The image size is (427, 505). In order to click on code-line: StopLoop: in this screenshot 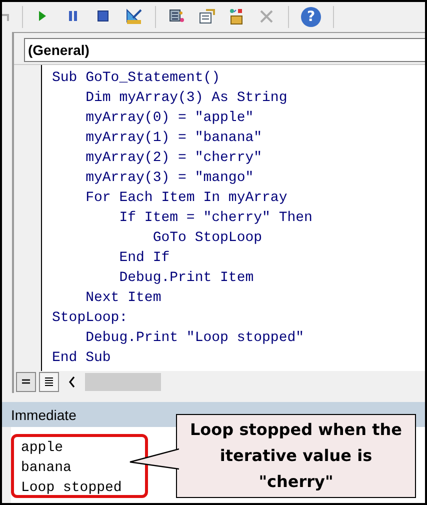, I will do `click(90, 318)`.